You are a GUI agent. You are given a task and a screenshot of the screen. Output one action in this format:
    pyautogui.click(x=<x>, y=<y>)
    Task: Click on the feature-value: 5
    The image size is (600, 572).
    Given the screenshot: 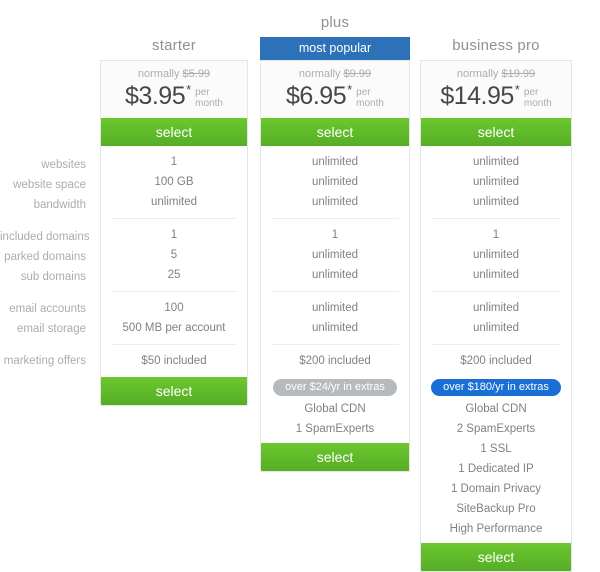 What is the action you would take?
    pyautogui.click(x=174, y=255)
    